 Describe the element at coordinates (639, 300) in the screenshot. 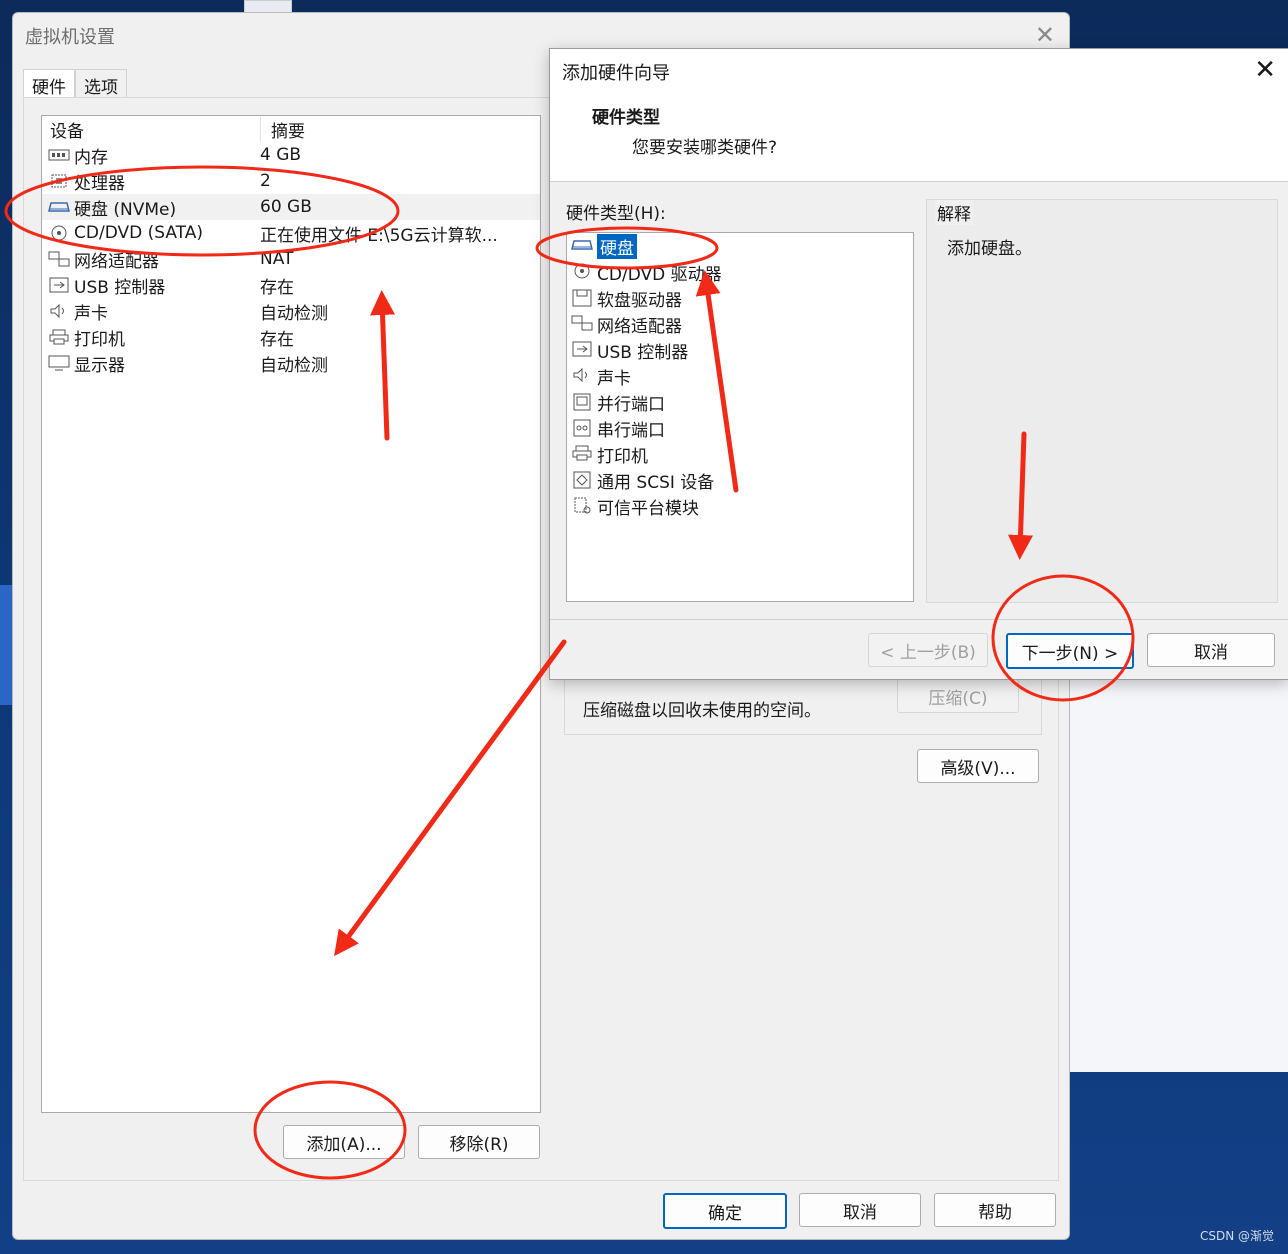

I see `hardware-type-label-text: 软盘驱动器` at that location.